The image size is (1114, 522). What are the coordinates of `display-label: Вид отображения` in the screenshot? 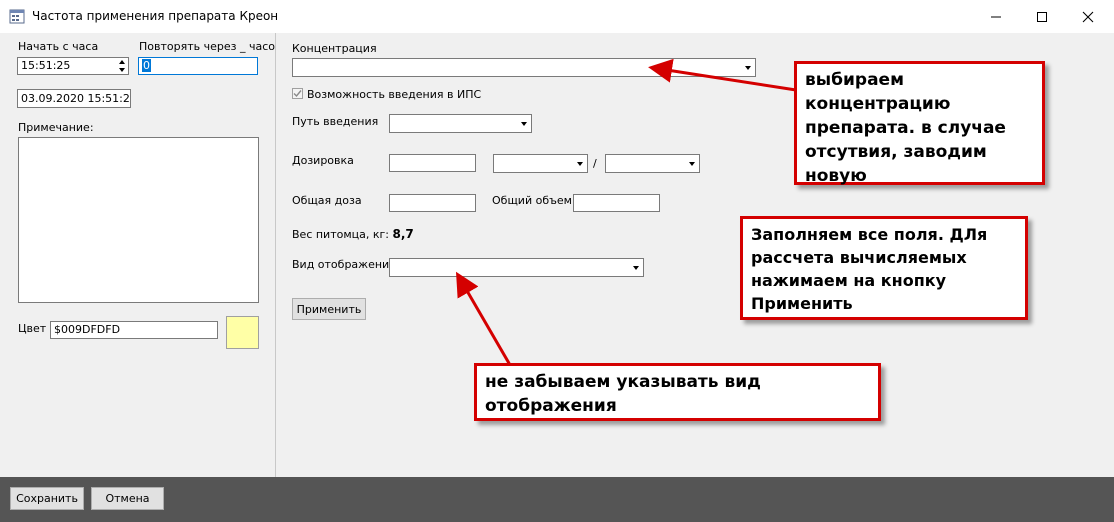 It's located at (344, 264).